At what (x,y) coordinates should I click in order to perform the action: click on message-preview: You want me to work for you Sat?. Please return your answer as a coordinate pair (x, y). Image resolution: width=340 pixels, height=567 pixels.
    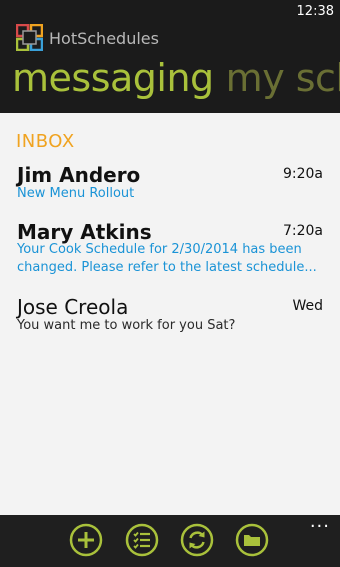
    Looking at the image, I should click on (126, 325).